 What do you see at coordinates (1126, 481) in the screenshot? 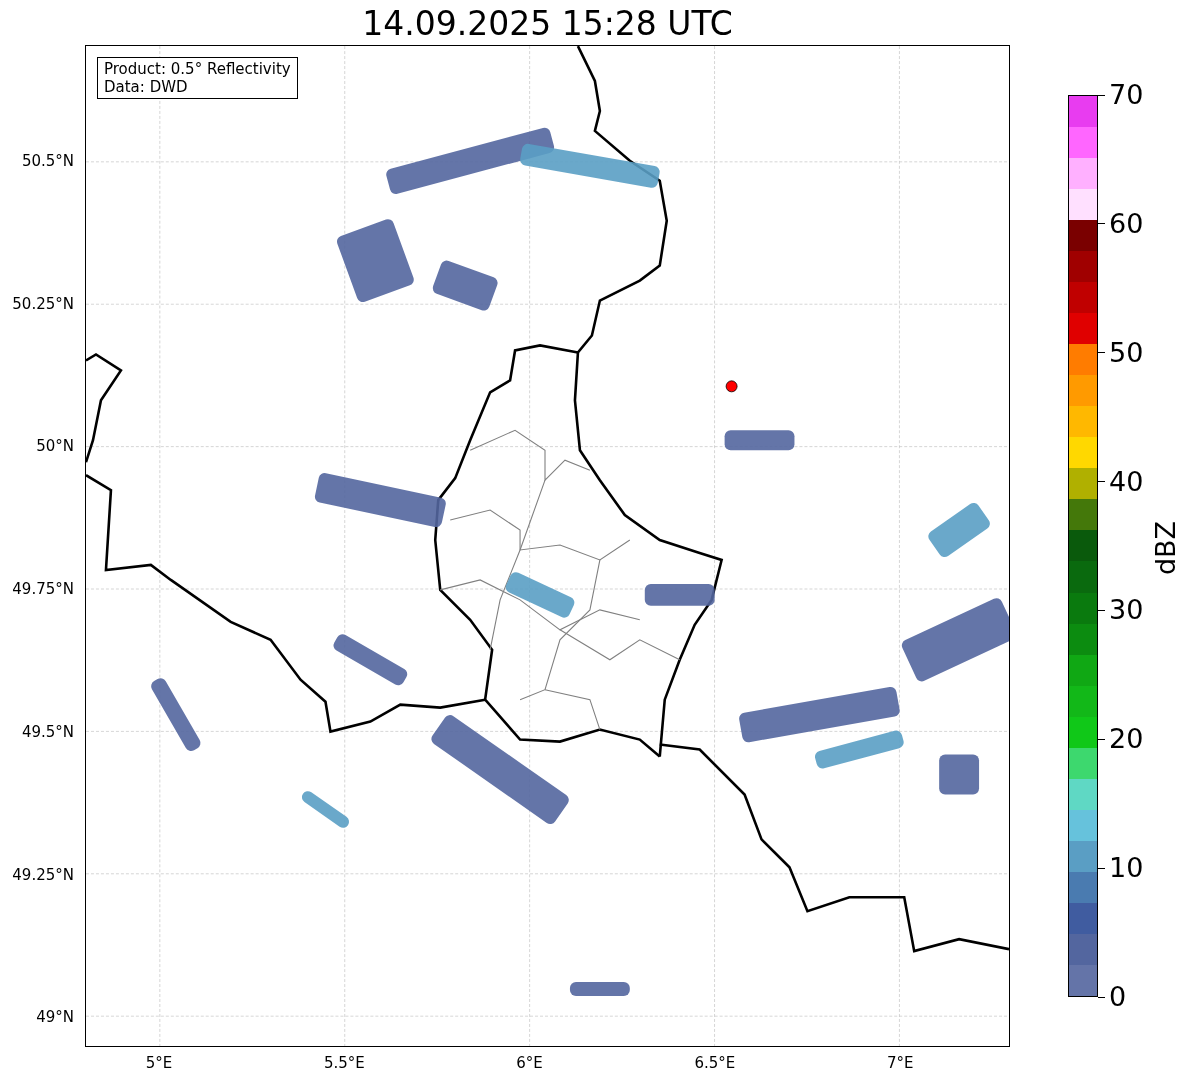
I see `colorbar-tick-label: 40` at bounding box center [1126, 481].